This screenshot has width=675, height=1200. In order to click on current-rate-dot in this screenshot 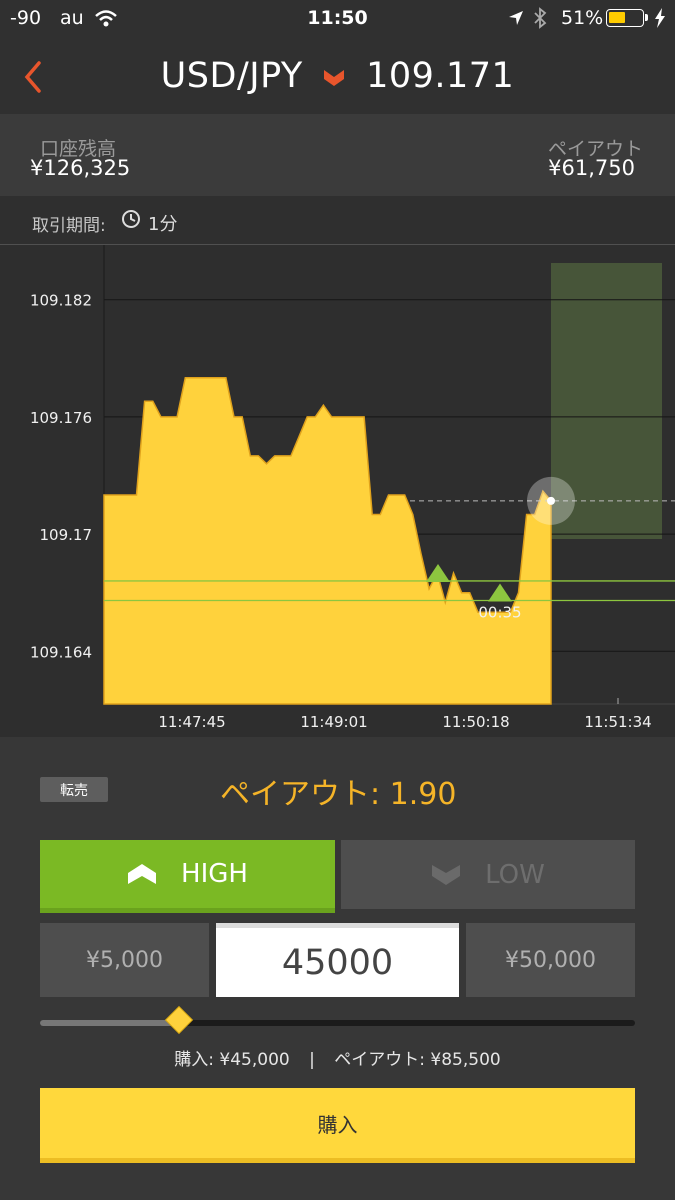, I will do `click(551, 500)`.